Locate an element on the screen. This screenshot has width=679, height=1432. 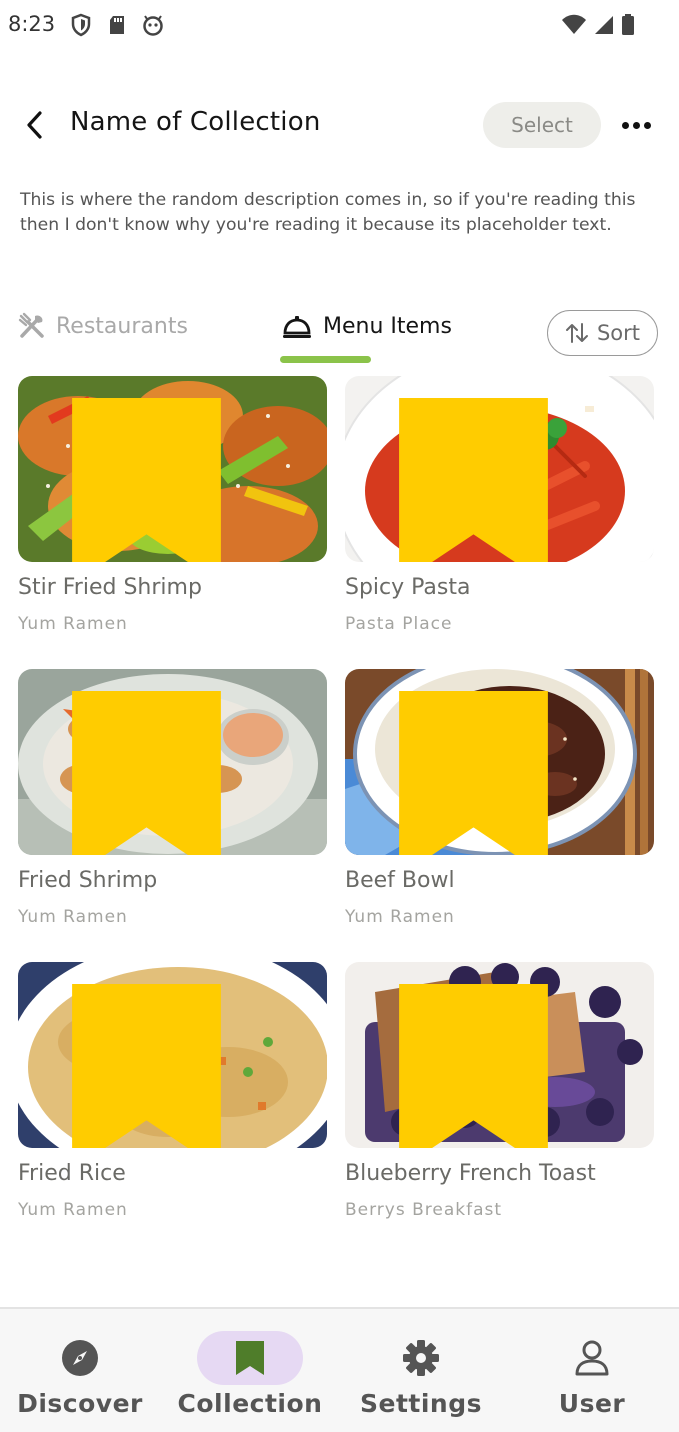
sort-button: Sort is located at coordinates (602, 333).